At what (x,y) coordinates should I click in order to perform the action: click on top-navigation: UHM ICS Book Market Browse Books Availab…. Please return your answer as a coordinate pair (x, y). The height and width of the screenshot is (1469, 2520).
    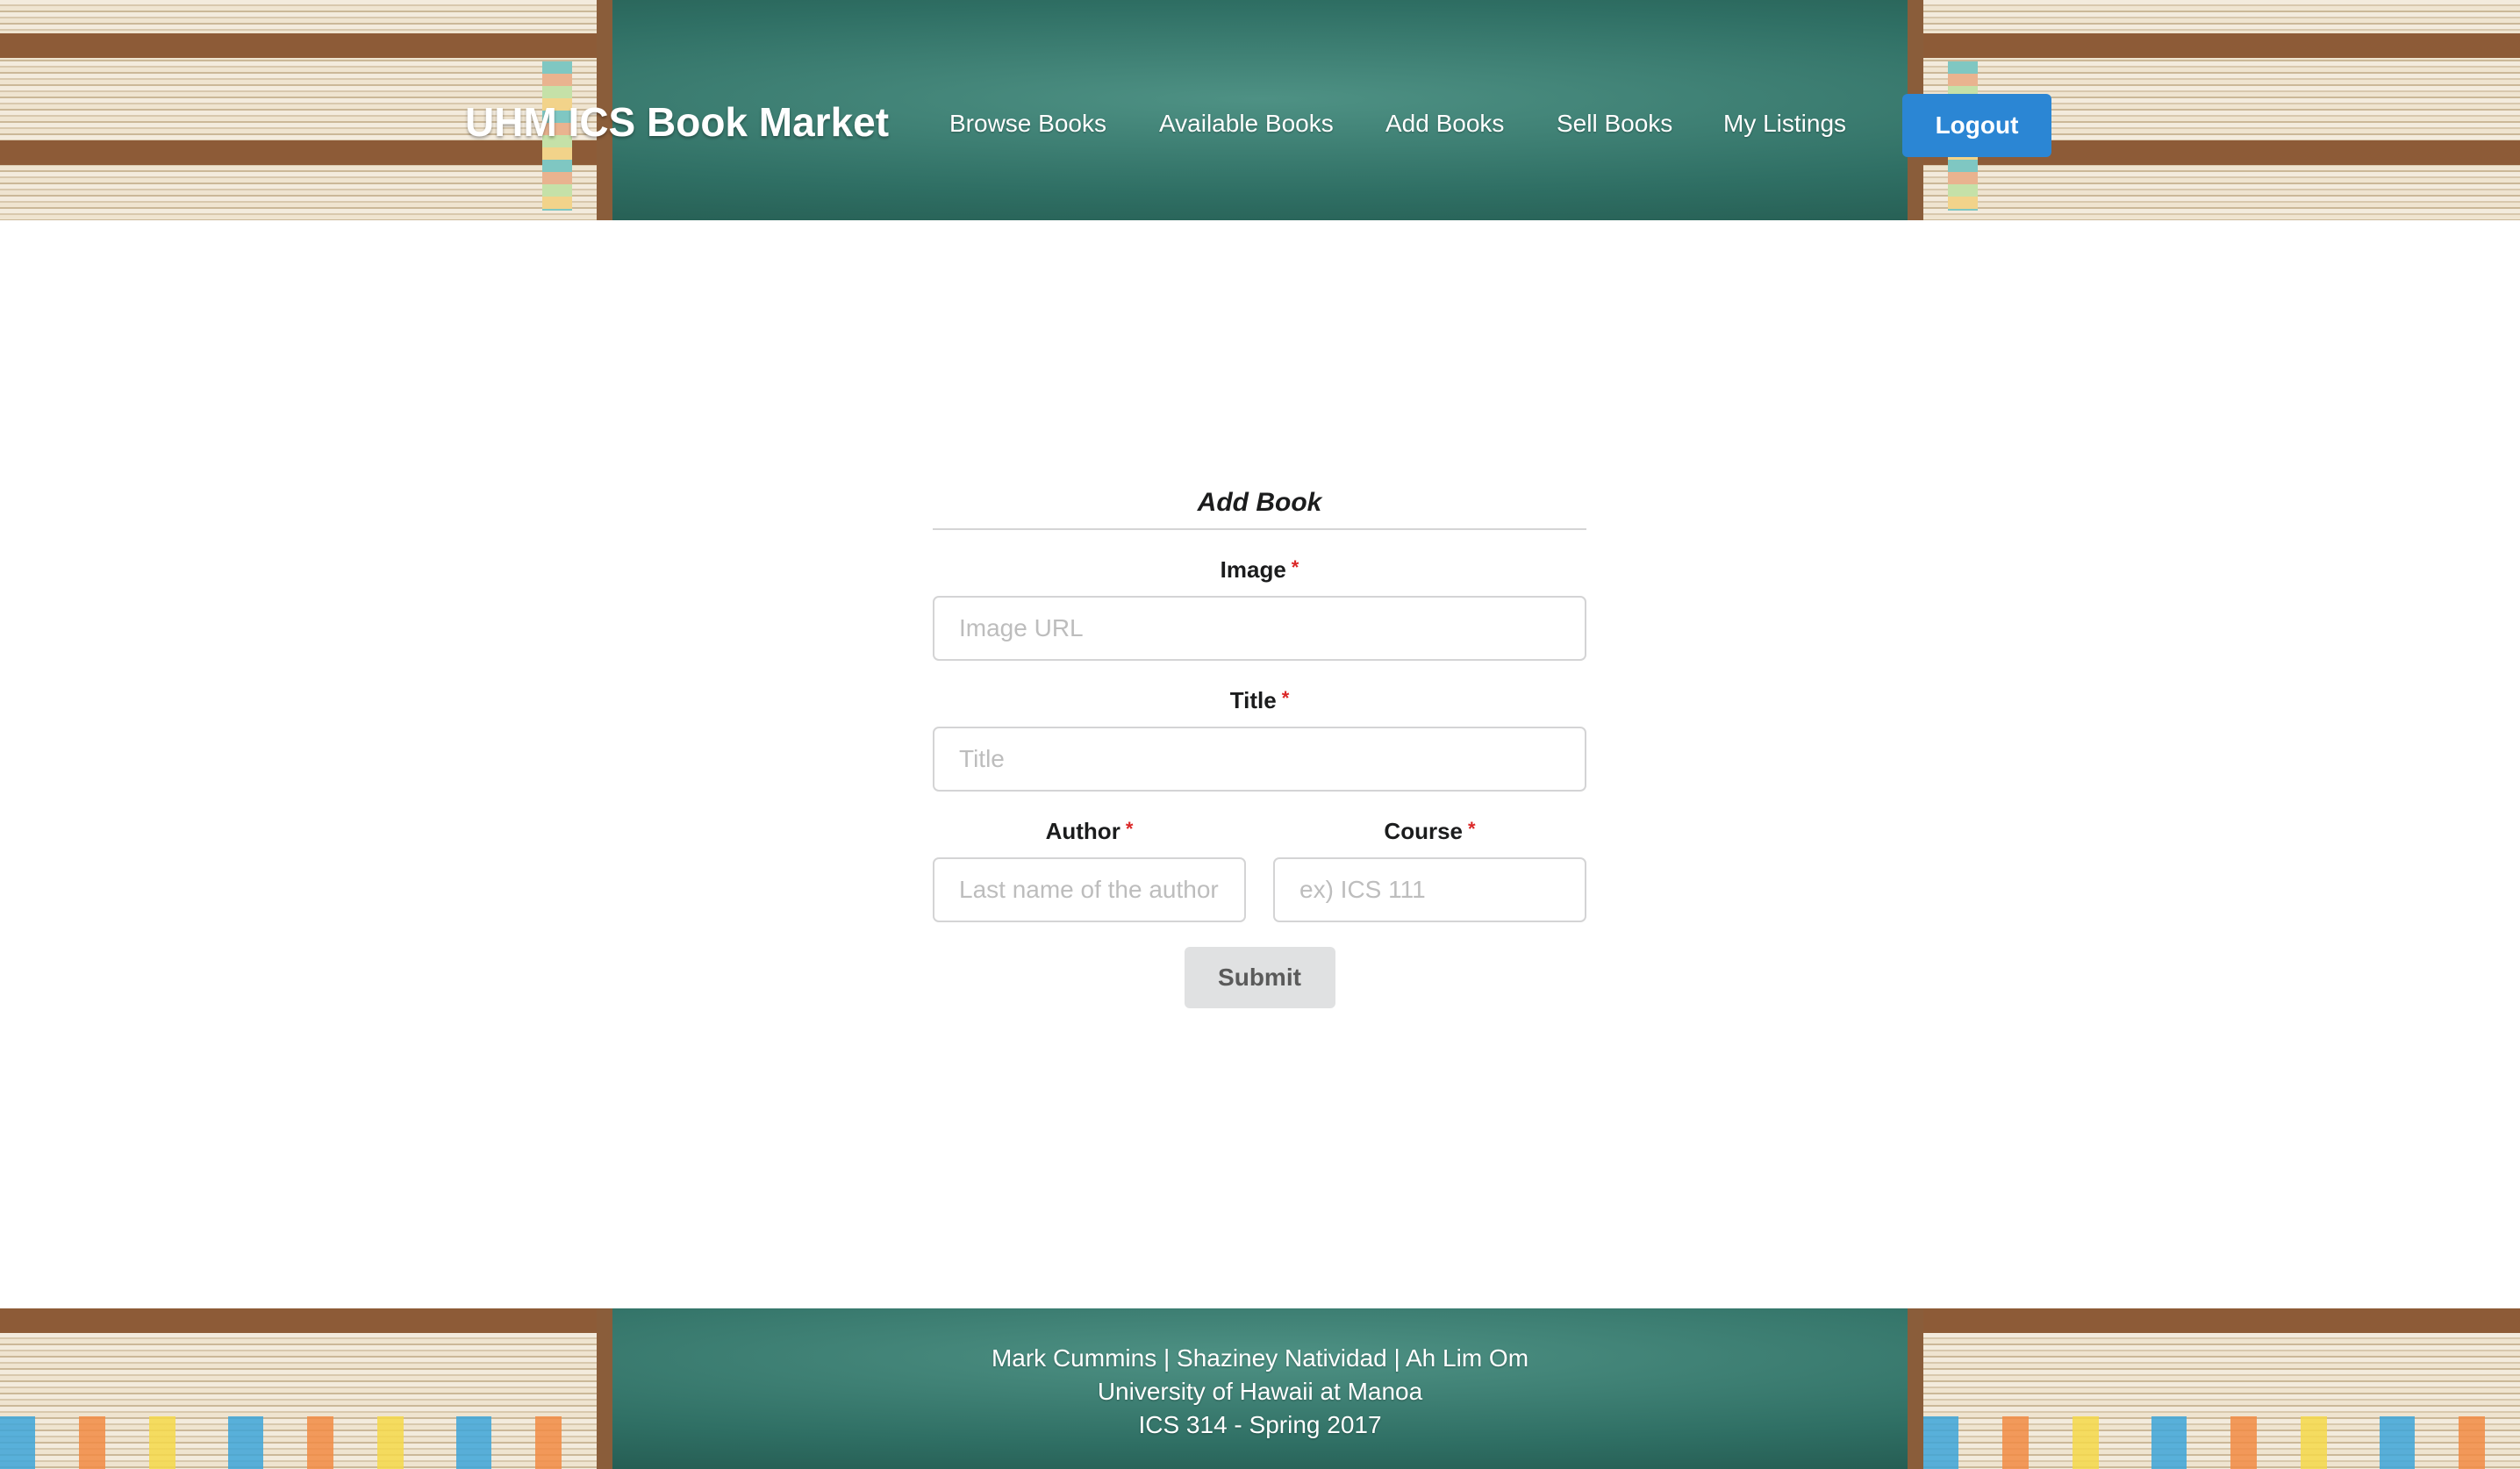
    Looking at the image, I should click on (1260, 110).